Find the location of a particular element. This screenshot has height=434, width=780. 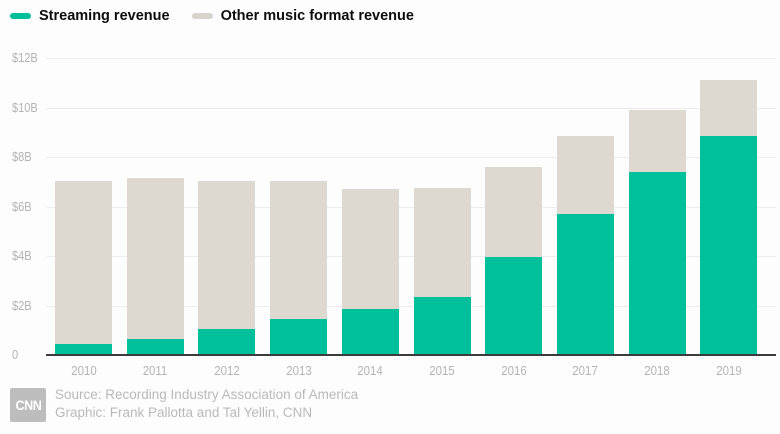

x-tick-label-2010: 2010 is located at coordinates (84, 370).